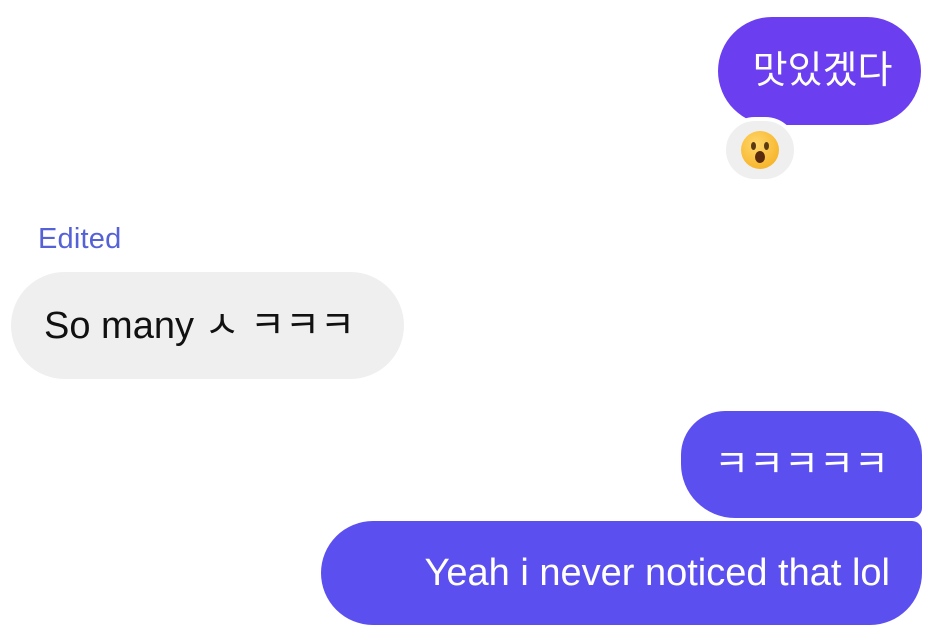  I want to click on message-text: ㅋㅋㅋㅋㅋ, so click(801, 464).